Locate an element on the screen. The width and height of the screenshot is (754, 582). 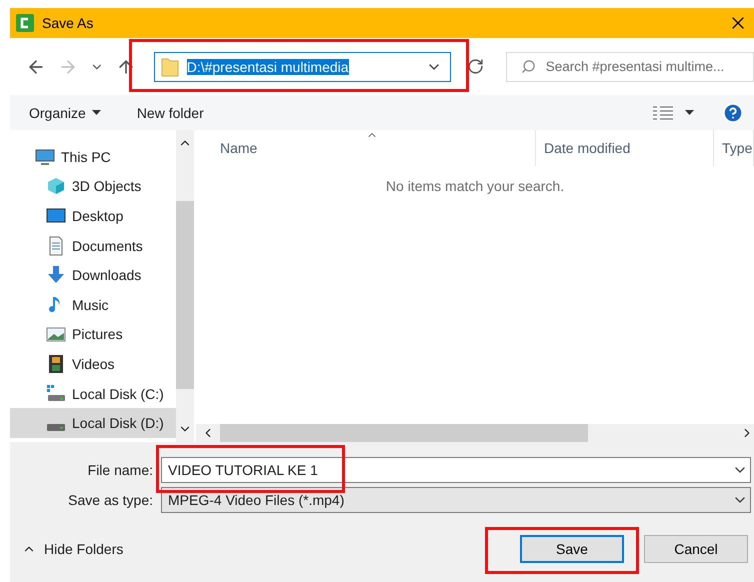
dialog-button: Save is located at coordinates (572, 549).